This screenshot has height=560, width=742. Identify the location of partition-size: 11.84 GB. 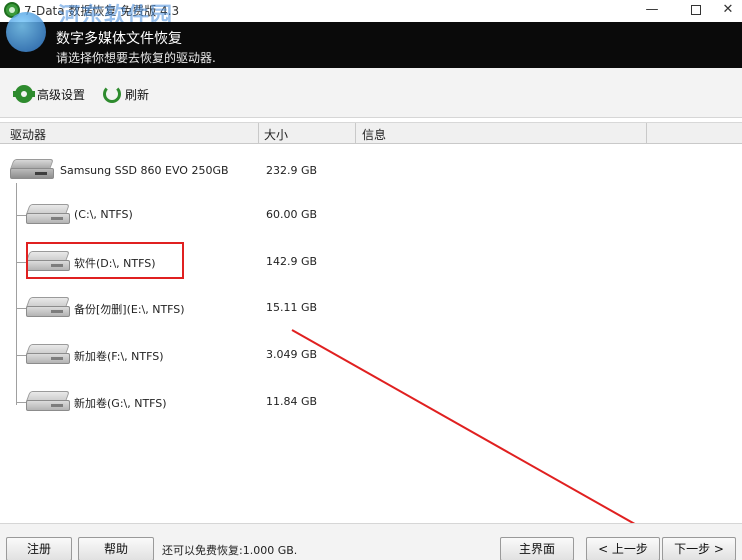
(292, 401).